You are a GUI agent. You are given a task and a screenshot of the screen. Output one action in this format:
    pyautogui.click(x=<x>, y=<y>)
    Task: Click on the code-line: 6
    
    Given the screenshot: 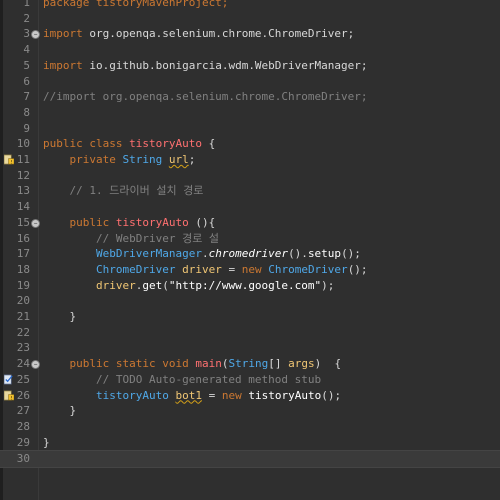 What is the action you would take?
    pyautogui.click(x=250, y=82)
    